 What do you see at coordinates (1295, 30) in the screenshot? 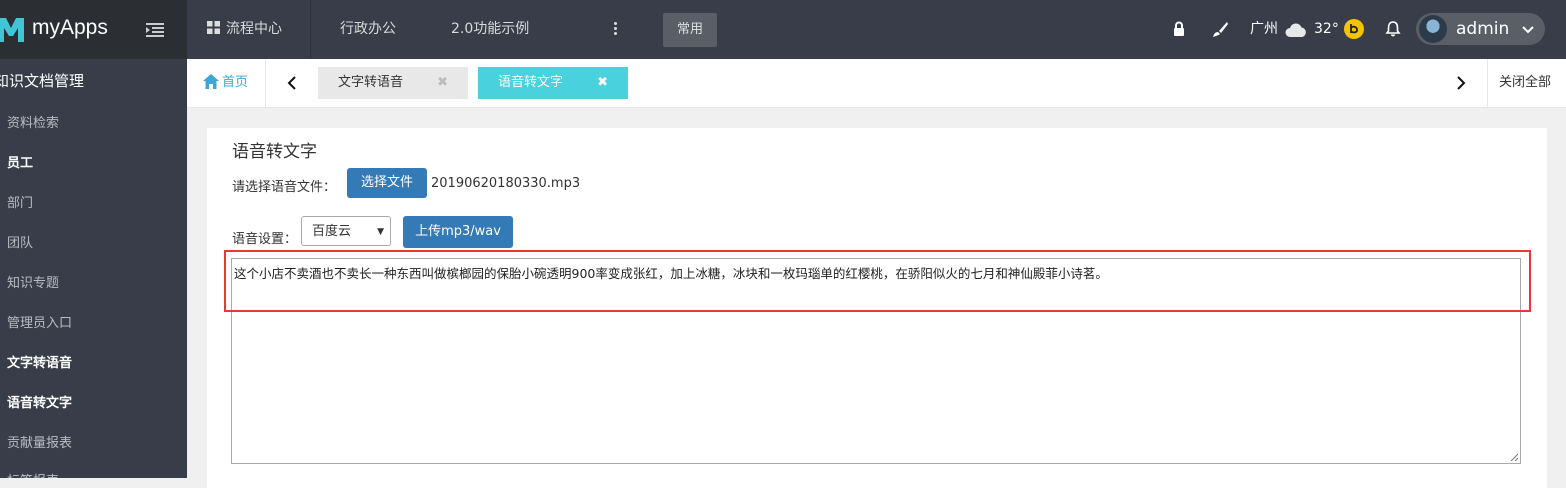
I see `cloud-icon` at bounding box center [1295, 30].